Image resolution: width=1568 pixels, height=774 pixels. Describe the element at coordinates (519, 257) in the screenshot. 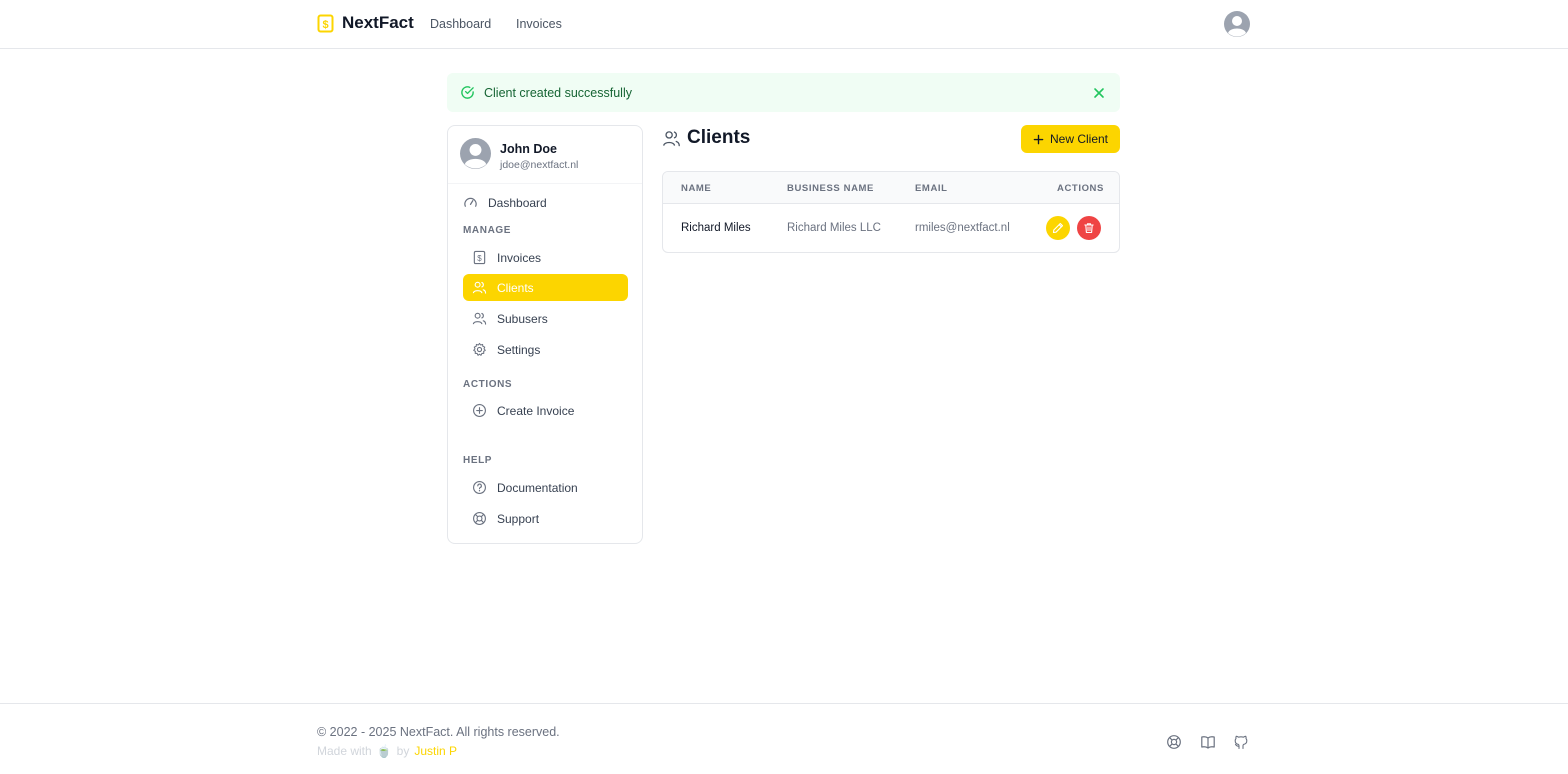

I see `sidebar-item-label: Invoices` at that location.